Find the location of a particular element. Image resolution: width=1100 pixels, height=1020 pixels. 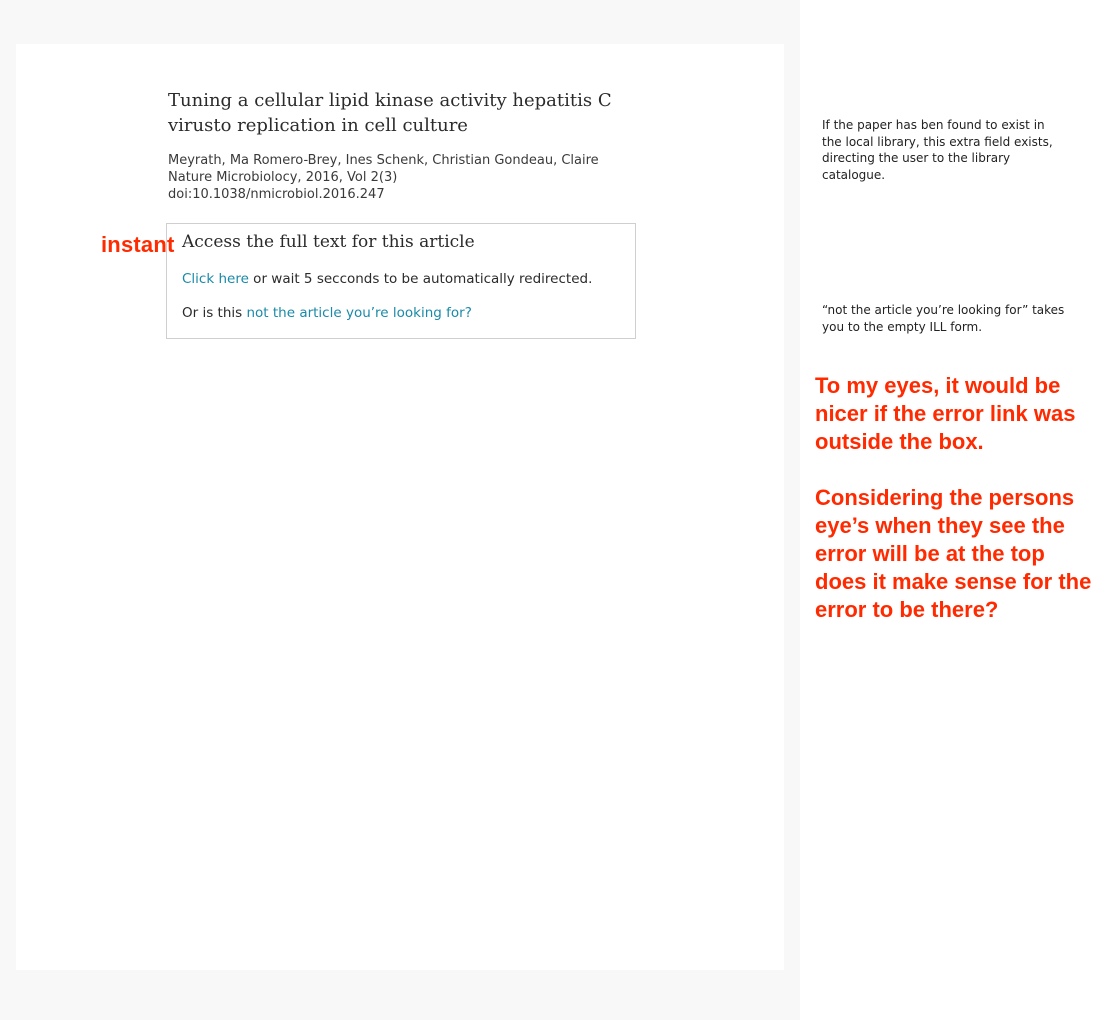

error-prefix: Or is this is located at coordinates (214, 313).